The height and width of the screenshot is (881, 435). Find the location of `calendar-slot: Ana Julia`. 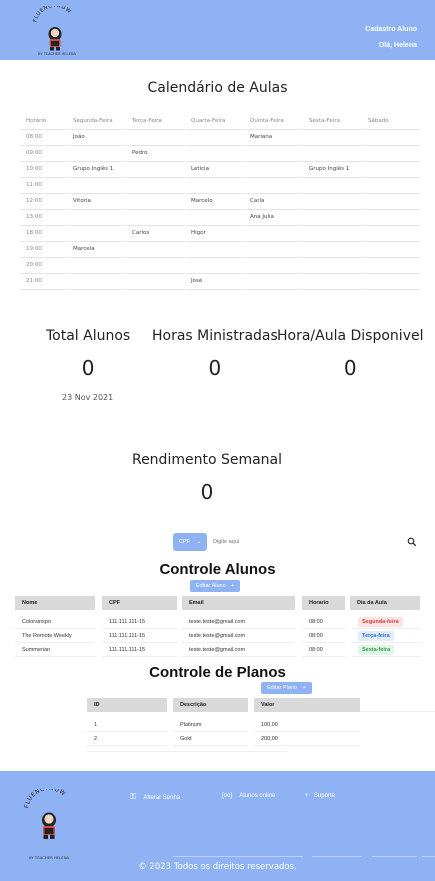

calendar-slot: Ana Julia is located at coordinates (273, 218).